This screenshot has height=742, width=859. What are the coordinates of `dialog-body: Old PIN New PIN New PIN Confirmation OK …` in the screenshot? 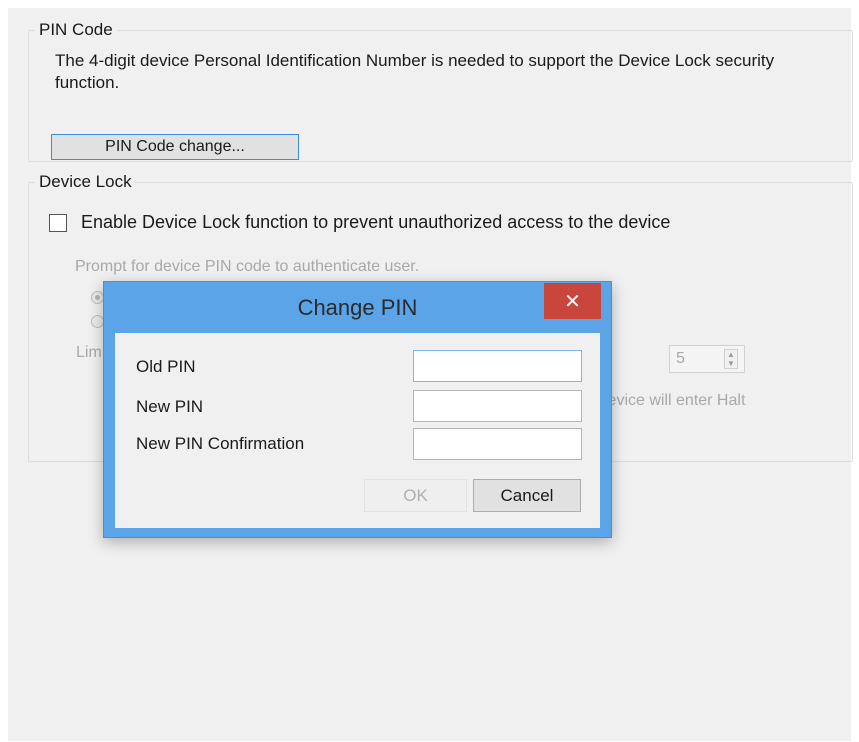 It's located at (357, 430).